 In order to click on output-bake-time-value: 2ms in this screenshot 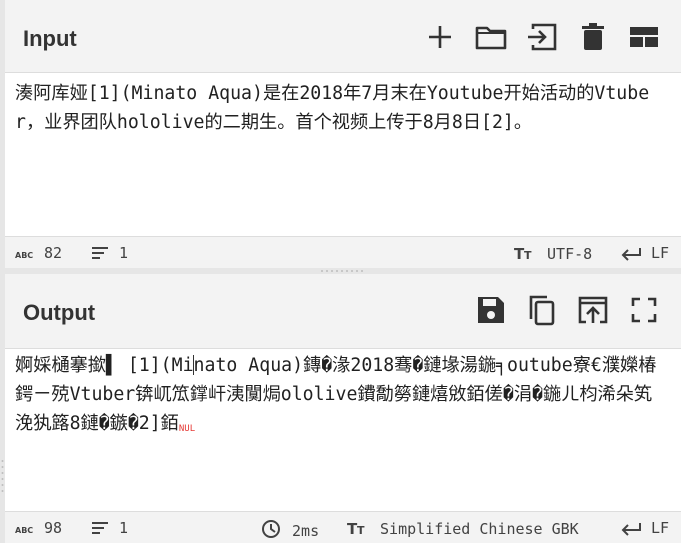, I will do `click(306, 531)`.